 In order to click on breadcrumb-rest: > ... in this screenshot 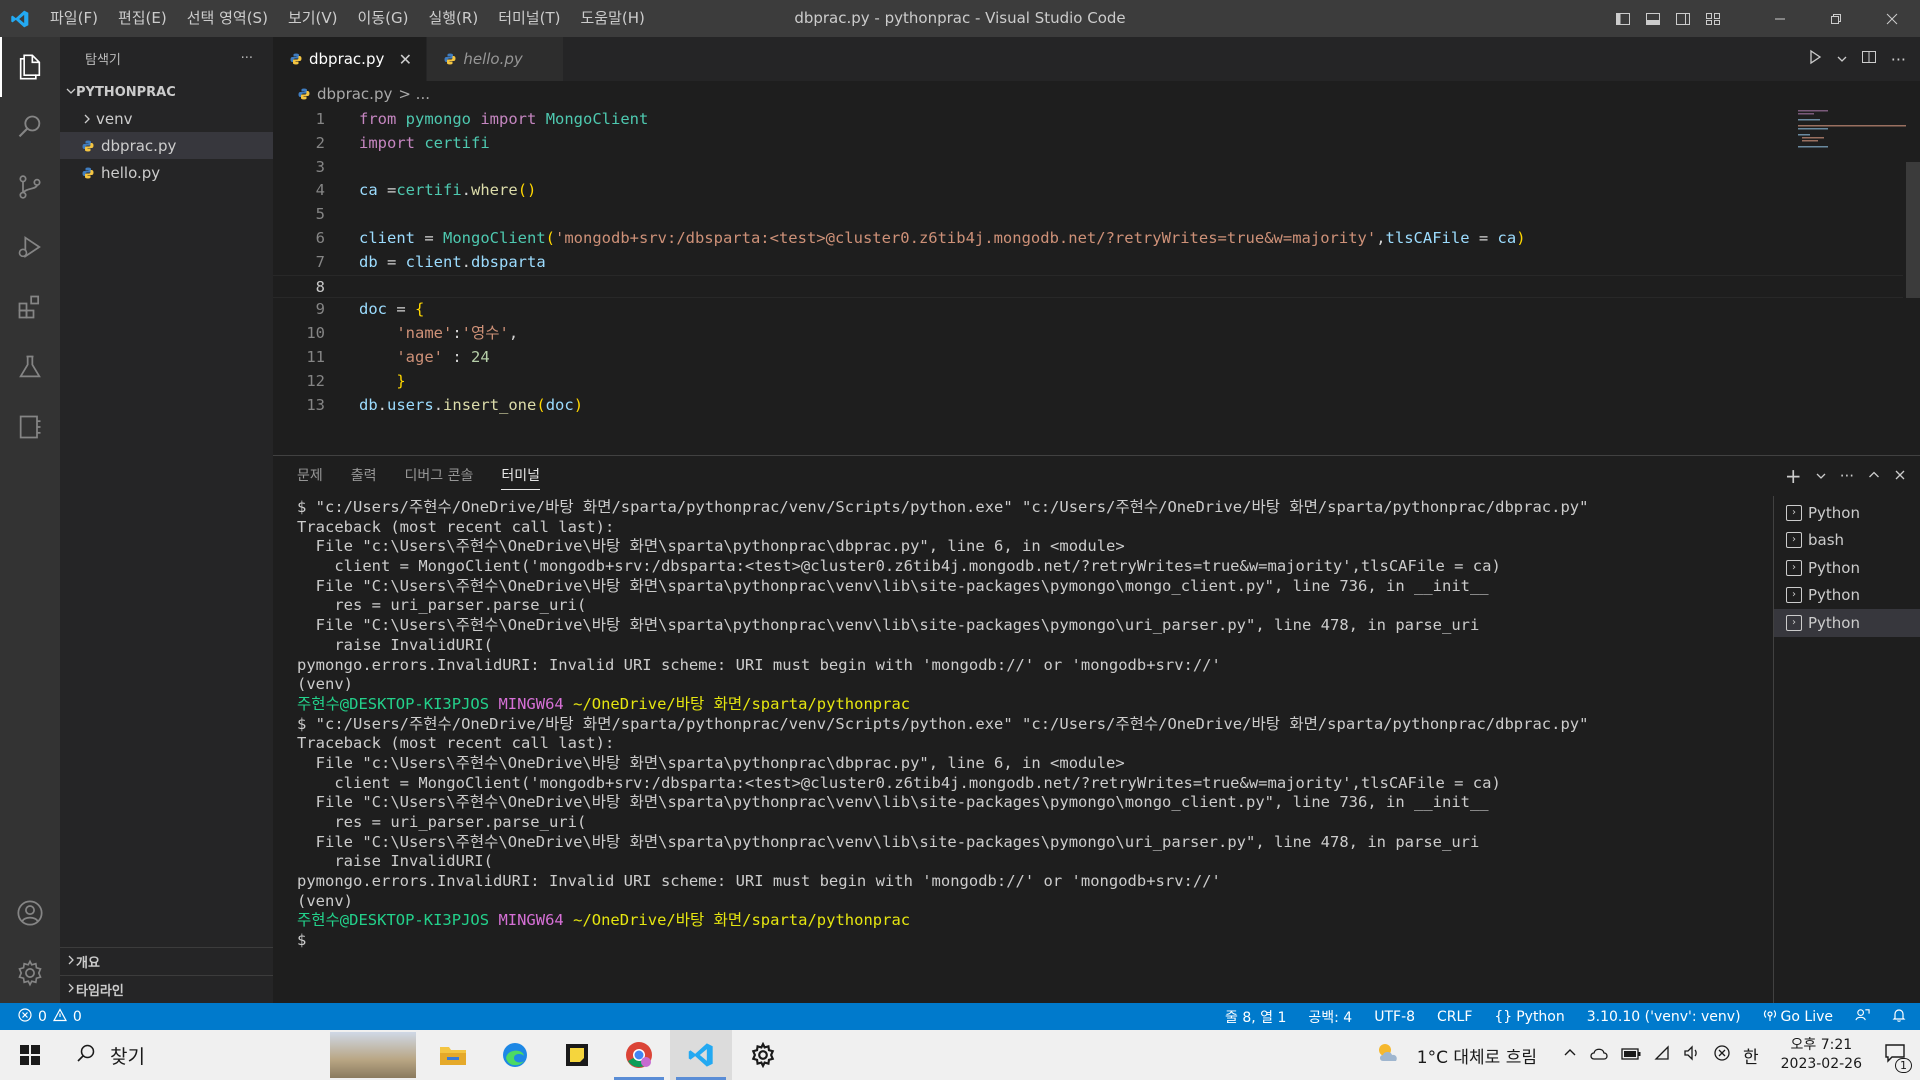, I will do `click(414, 94)`.